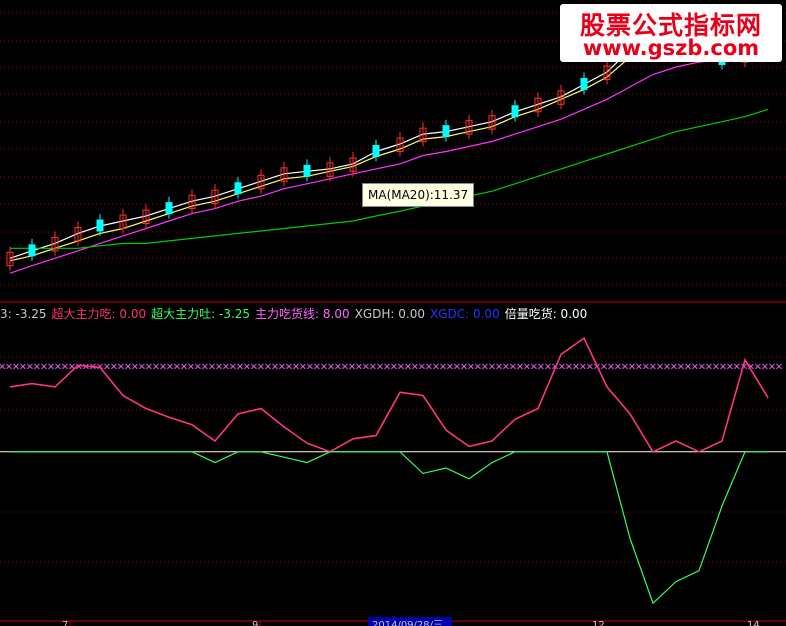 This screenshot has height=626, width=786. I want to click on legend-item: XGDH: 0.00, so click(389, 314).